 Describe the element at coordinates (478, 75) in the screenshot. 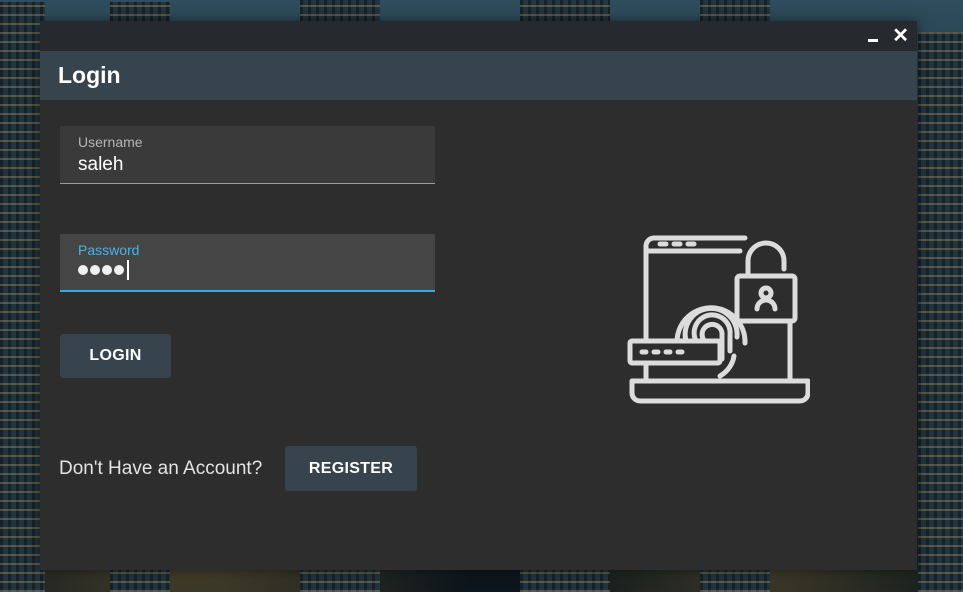

I see `header: Login` at that location.